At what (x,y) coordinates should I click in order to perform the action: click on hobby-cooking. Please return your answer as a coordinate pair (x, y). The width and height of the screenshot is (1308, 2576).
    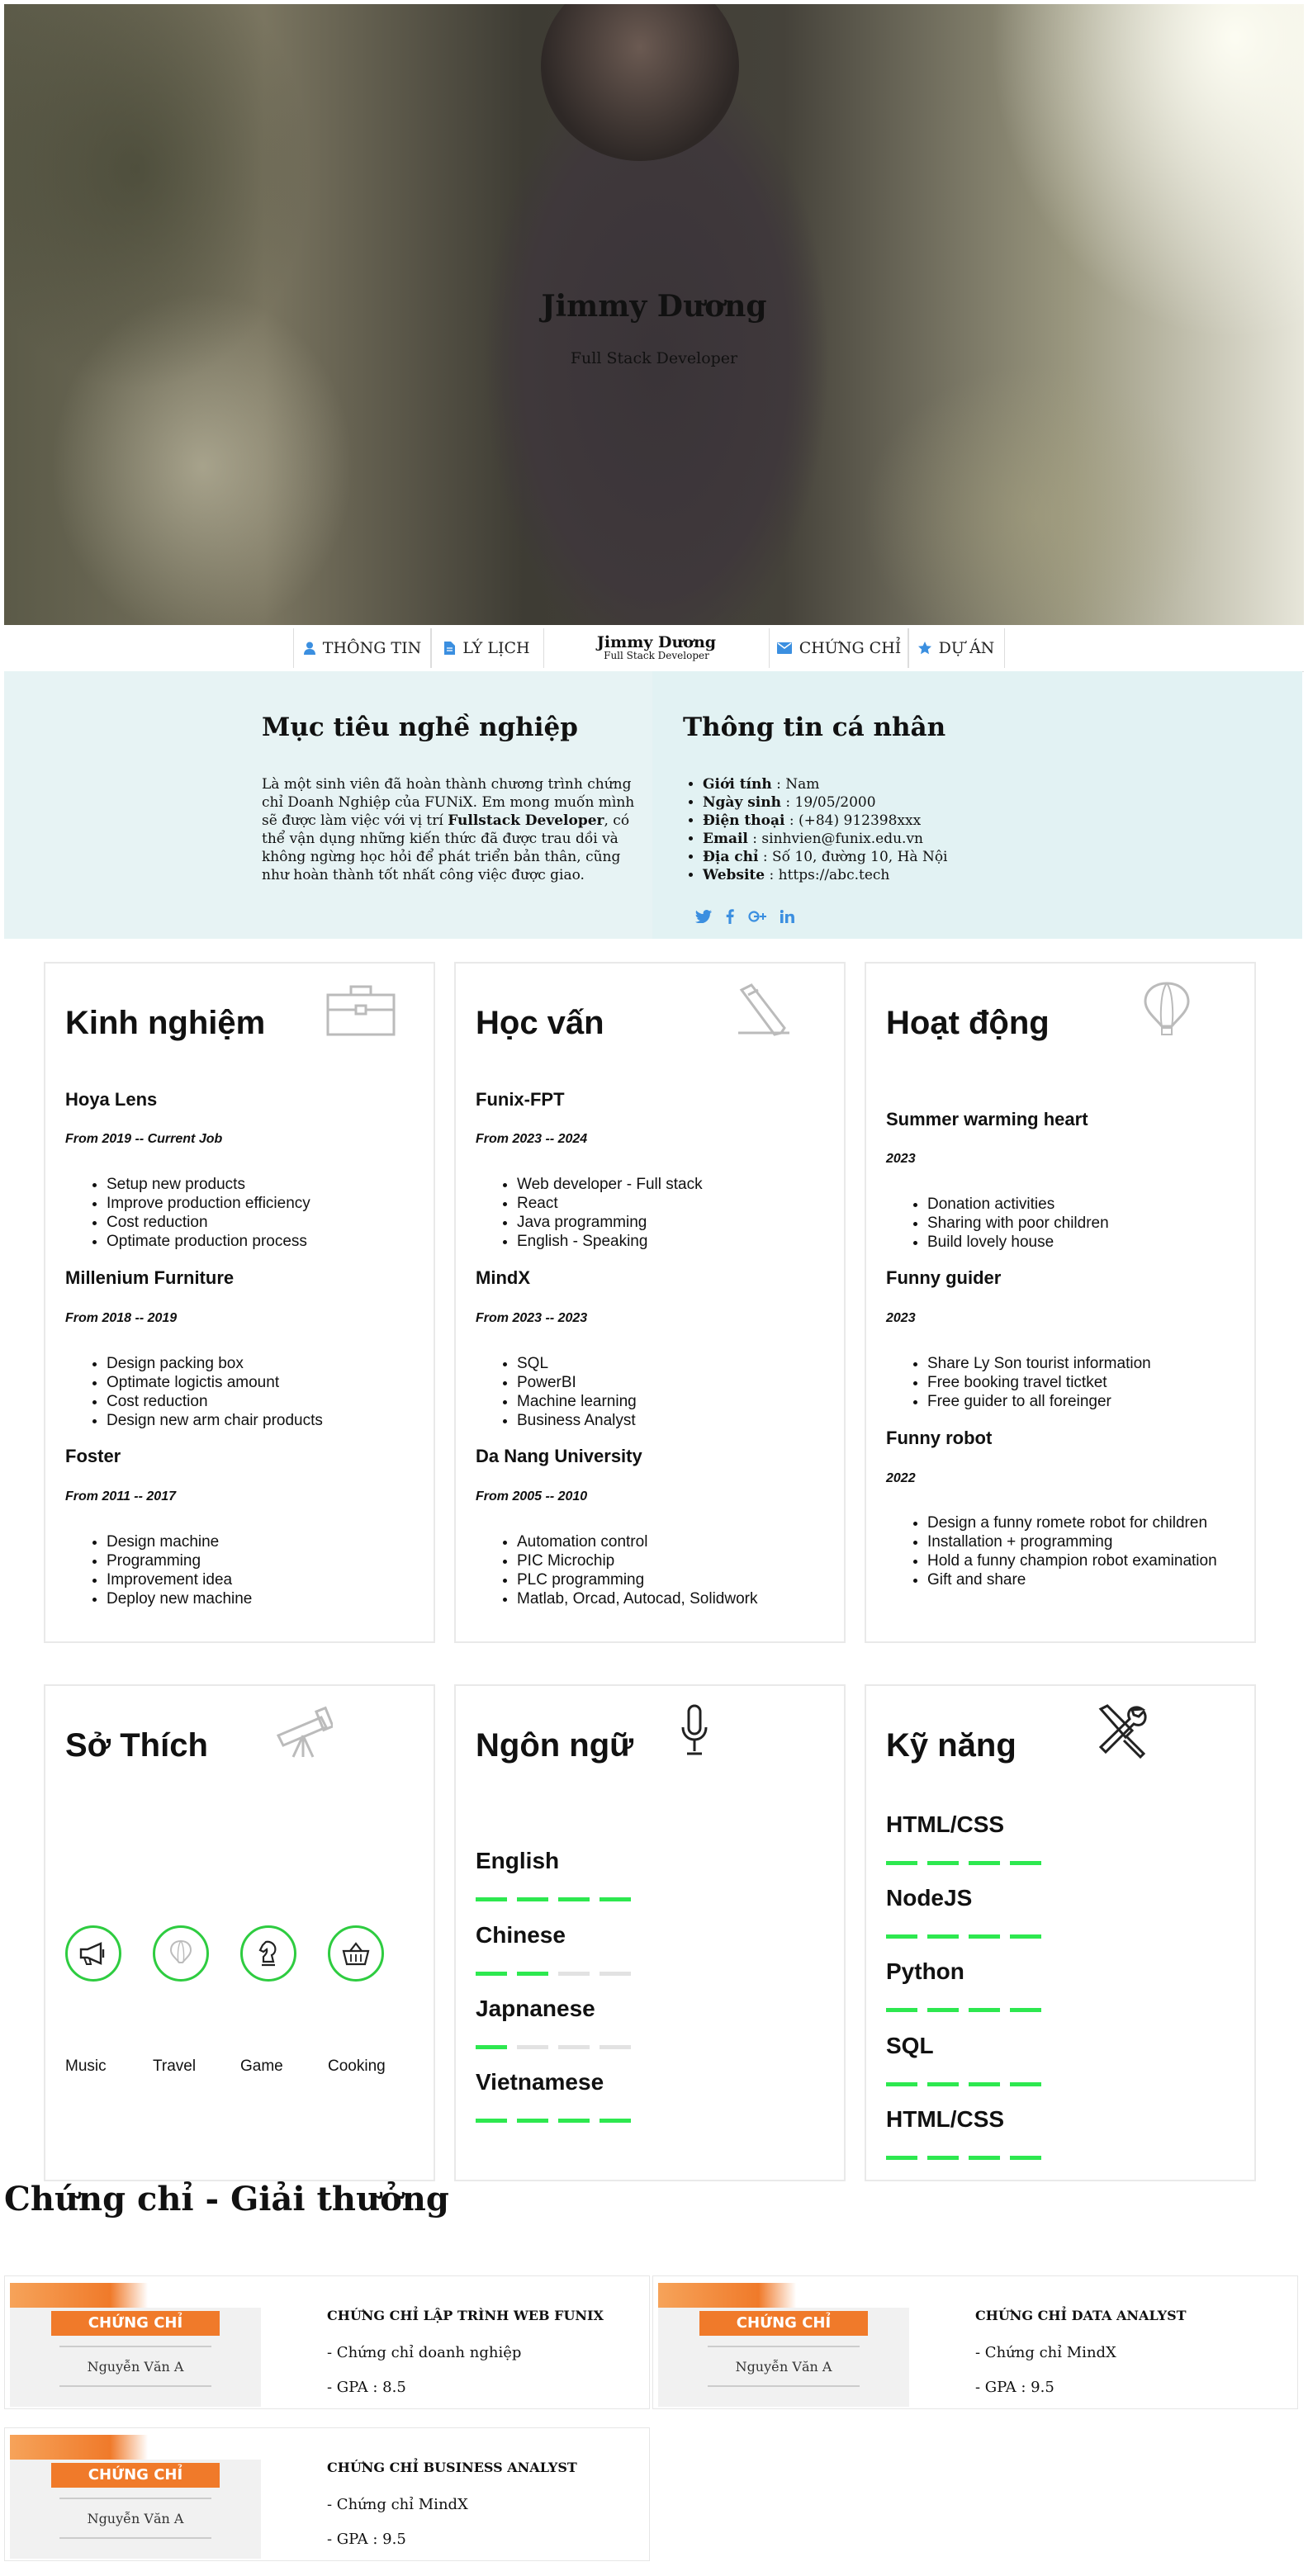
    Looking at the image, I should click on (356, 1953).